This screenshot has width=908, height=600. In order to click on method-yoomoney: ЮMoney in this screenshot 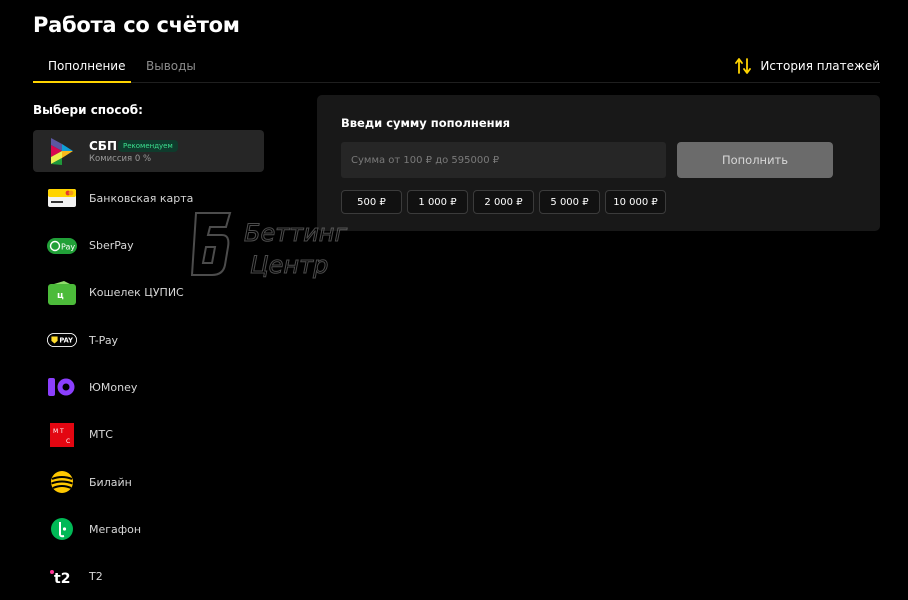, I will do `click(148, 387)`.